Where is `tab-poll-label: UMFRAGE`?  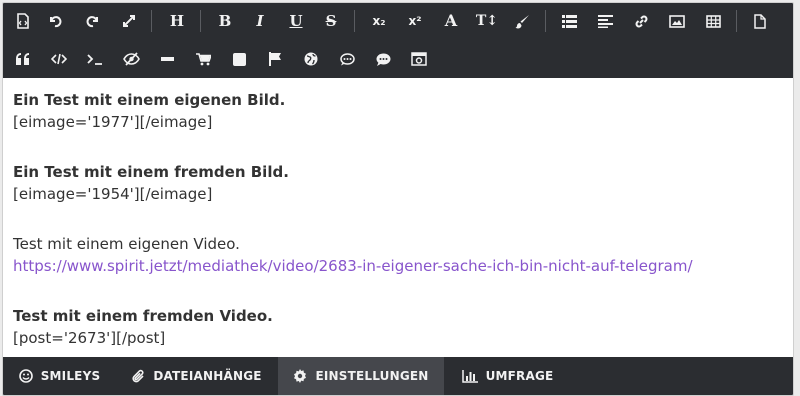 tab-poll-label: UMFRAGE is located at coordinates (519, 376).